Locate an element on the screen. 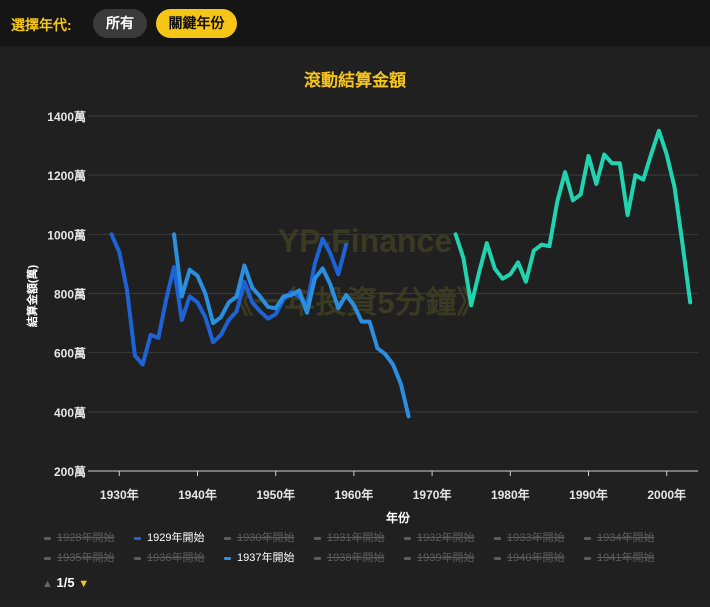 The height and width of the screenshot is (607, 710). y-tick-label: 800萬 is located at coordinates (70, 294).